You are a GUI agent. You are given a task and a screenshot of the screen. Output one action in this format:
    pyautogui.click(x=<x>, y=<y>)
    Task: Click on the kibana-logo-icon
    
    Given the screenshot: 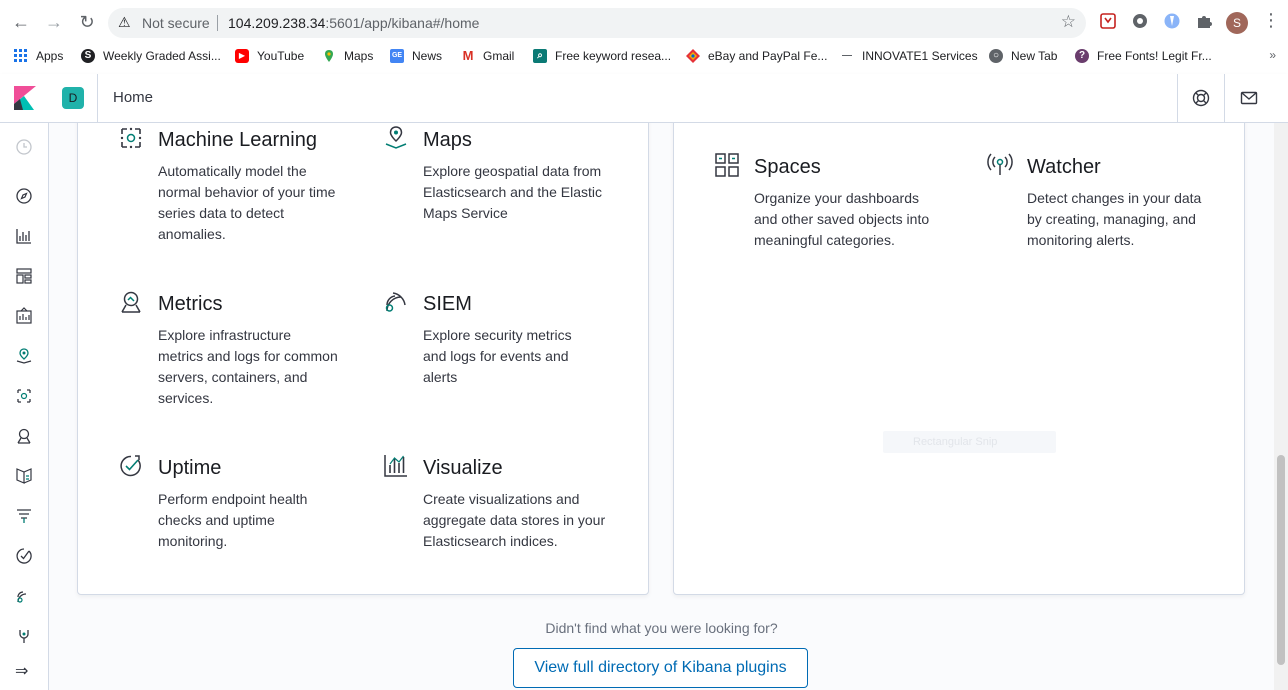 What is the action you would take?
    pyautogui.click(x=25, y=98)
    